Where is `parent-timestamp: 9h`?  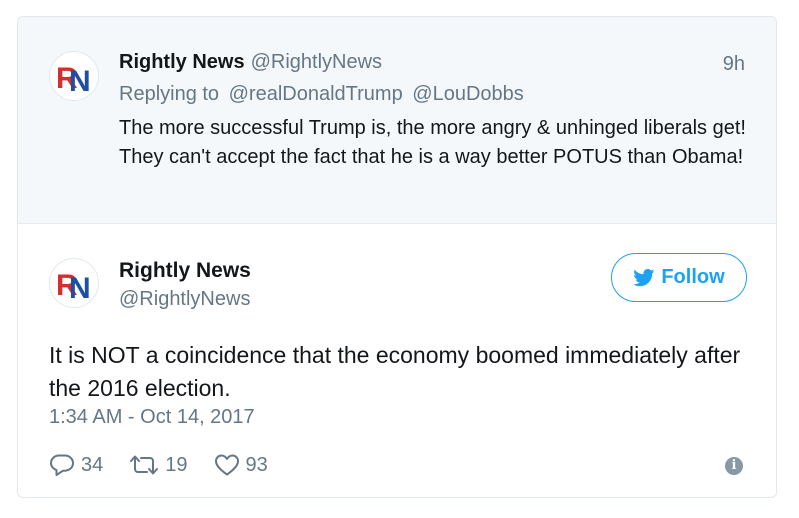
parent-timestamp: 9h is located at coordinates (734, 64).